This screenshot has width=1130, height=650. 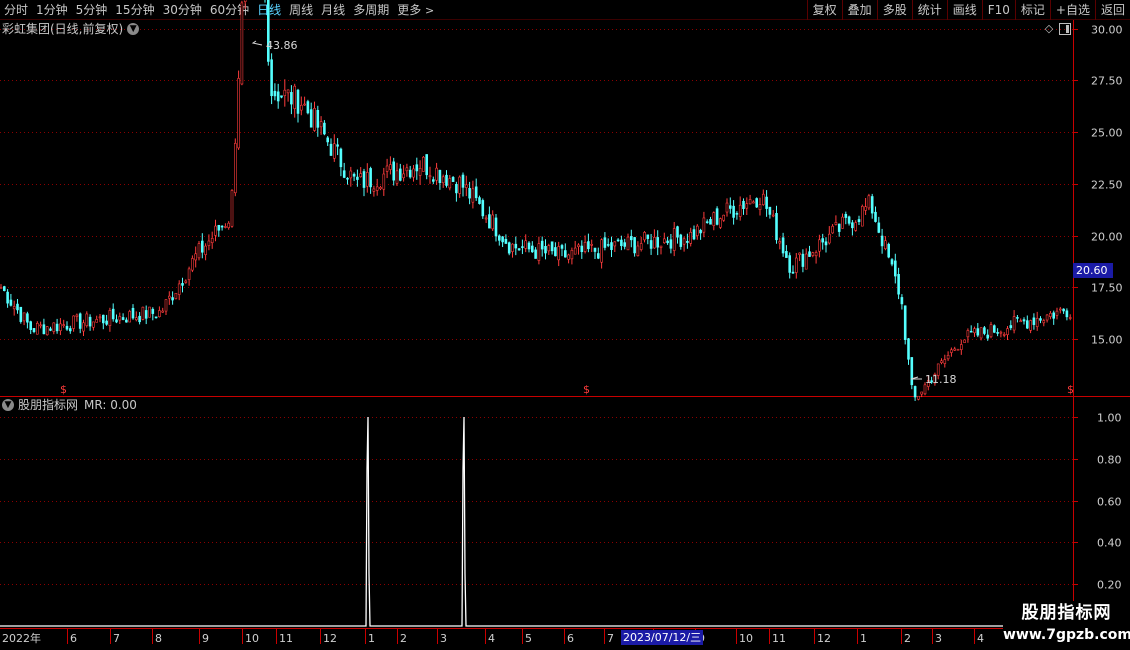 What do you see at coordinates (570, 638) in the screenshot?
I see `x-tick-label: 6` at bounding box center [570, 638].